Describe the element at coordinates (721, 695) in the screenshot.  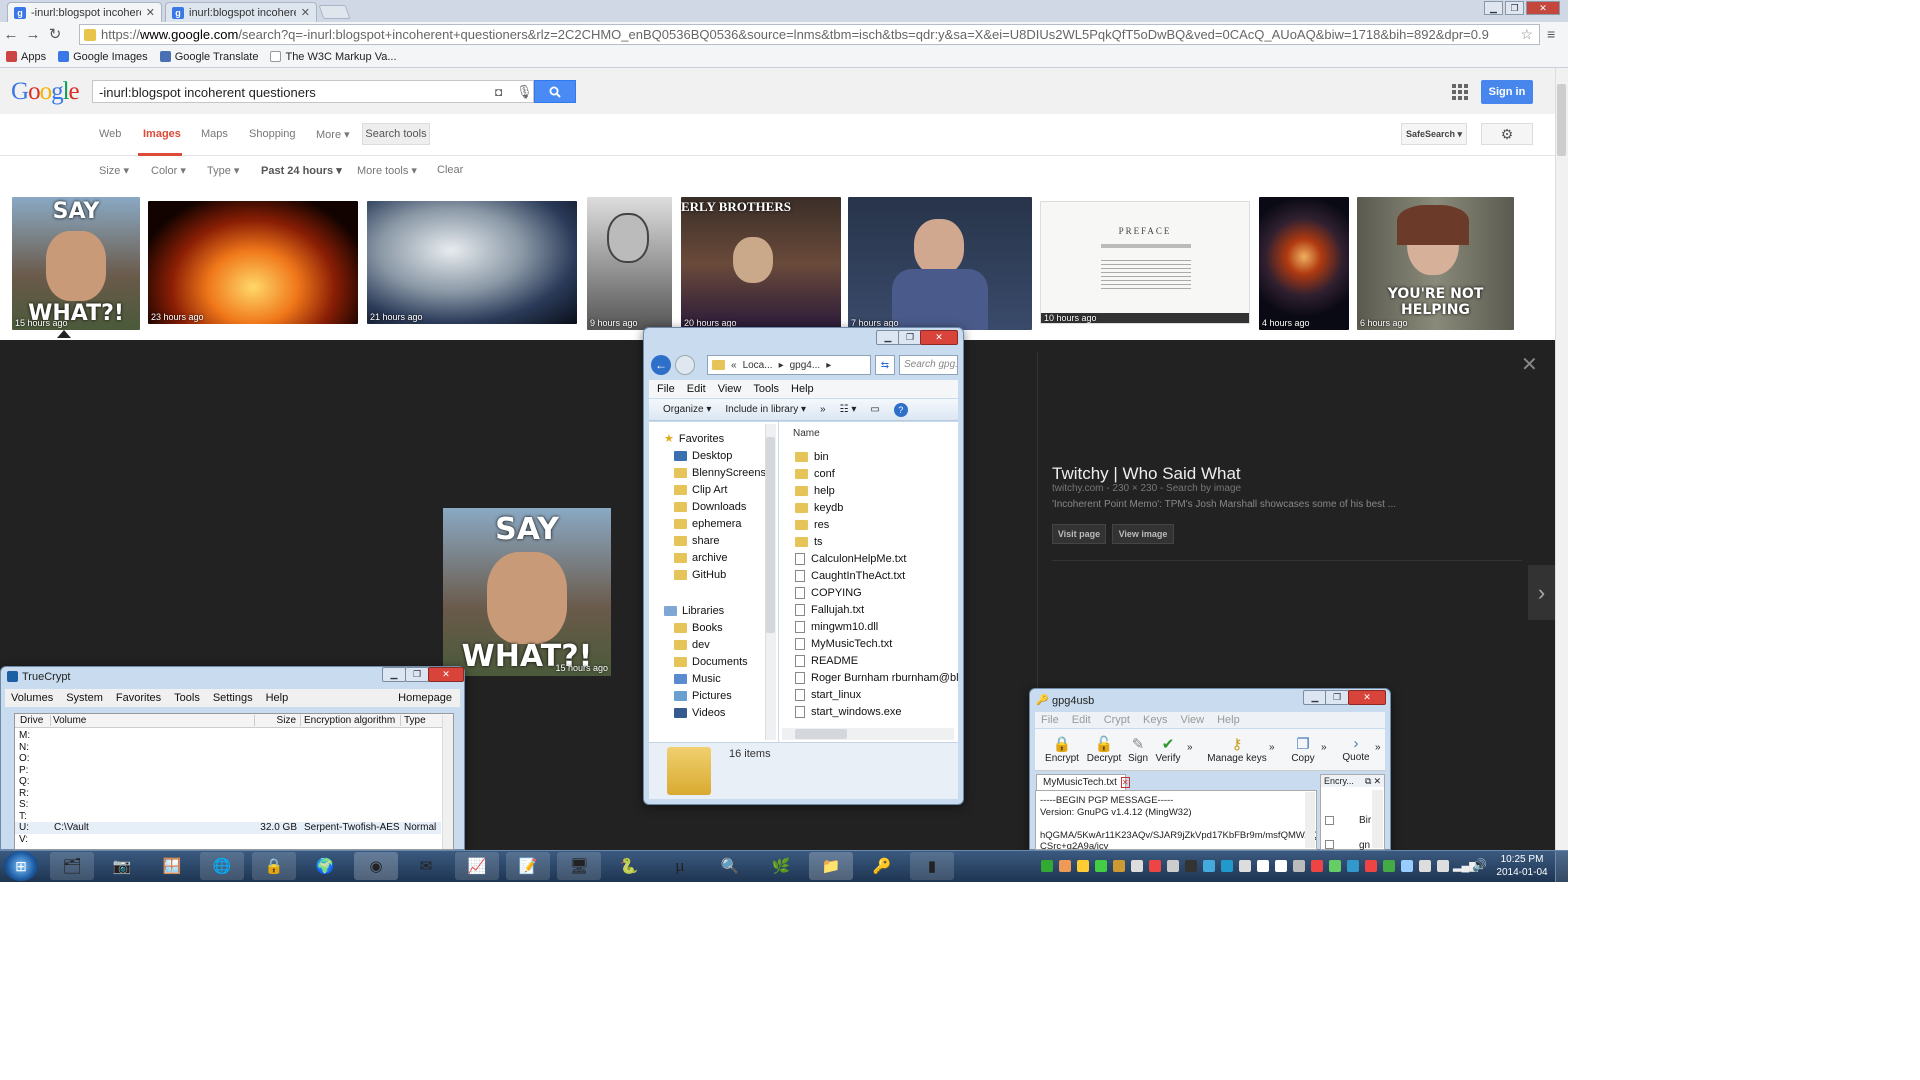
I see `nav-pictures: Pictures` at that location.